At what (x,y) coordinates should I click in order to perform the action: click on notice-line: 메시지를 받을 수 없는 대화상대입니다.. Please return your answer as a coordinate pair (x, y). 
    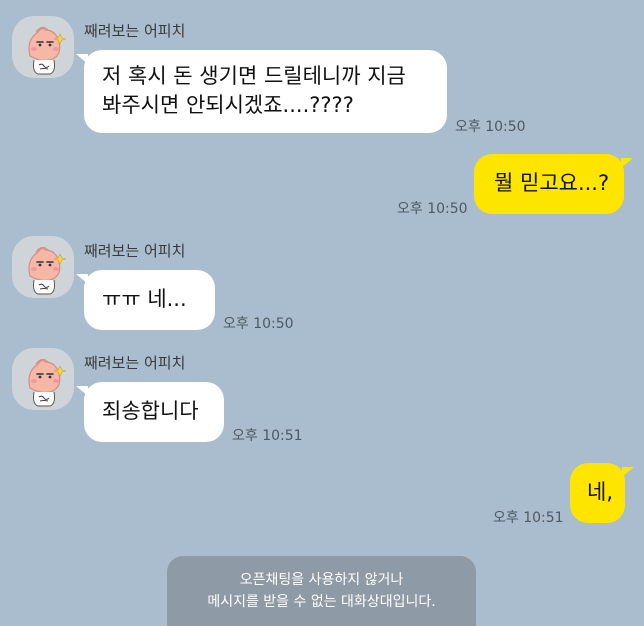
    Looking at the image, I should click on (321, 602).